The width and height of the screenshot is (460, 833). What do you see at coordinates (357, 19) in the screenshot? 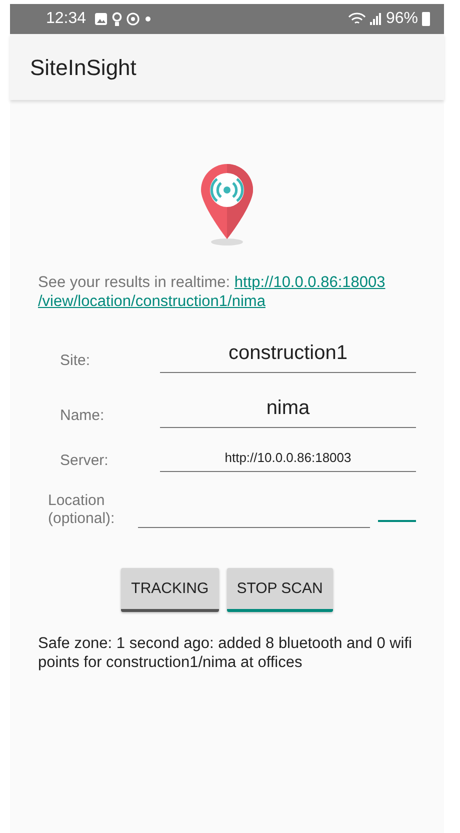
I see `wifi-icon` at bounding box center [357, 19].